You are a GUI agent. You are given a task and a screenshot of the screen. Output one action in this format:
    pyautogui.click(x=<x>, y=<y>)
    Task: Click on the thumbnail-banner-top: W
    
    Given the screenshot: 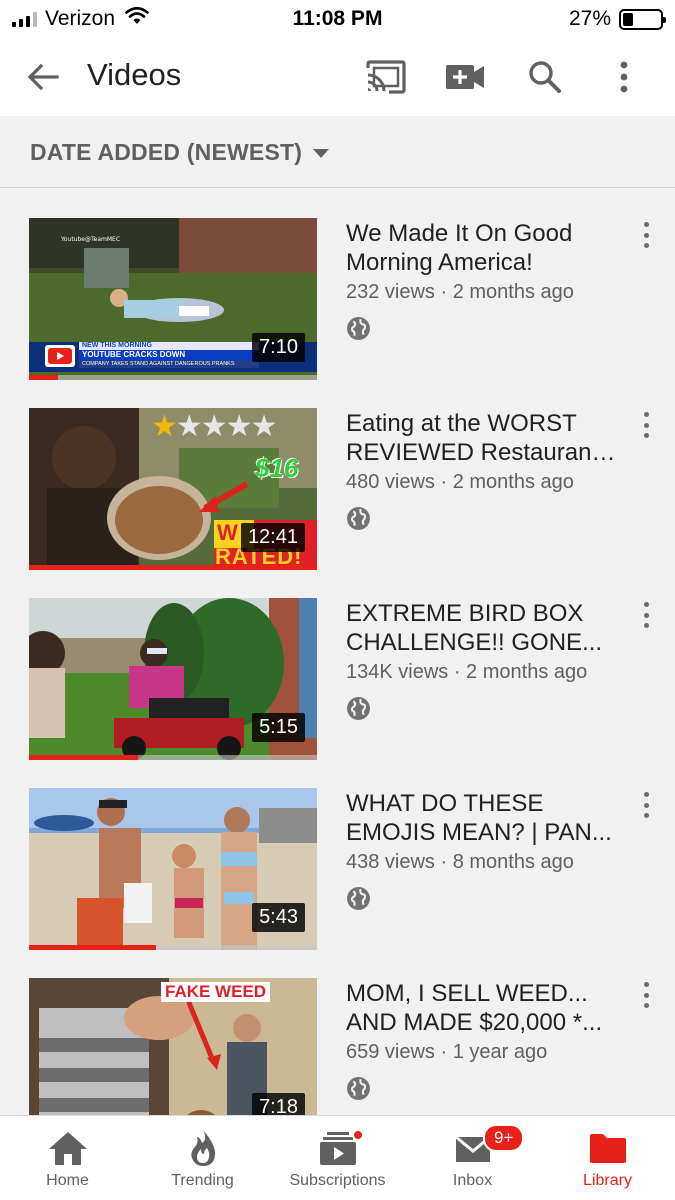 What is the action you would take?
    pyautogui.click(x=227, y=532)
    